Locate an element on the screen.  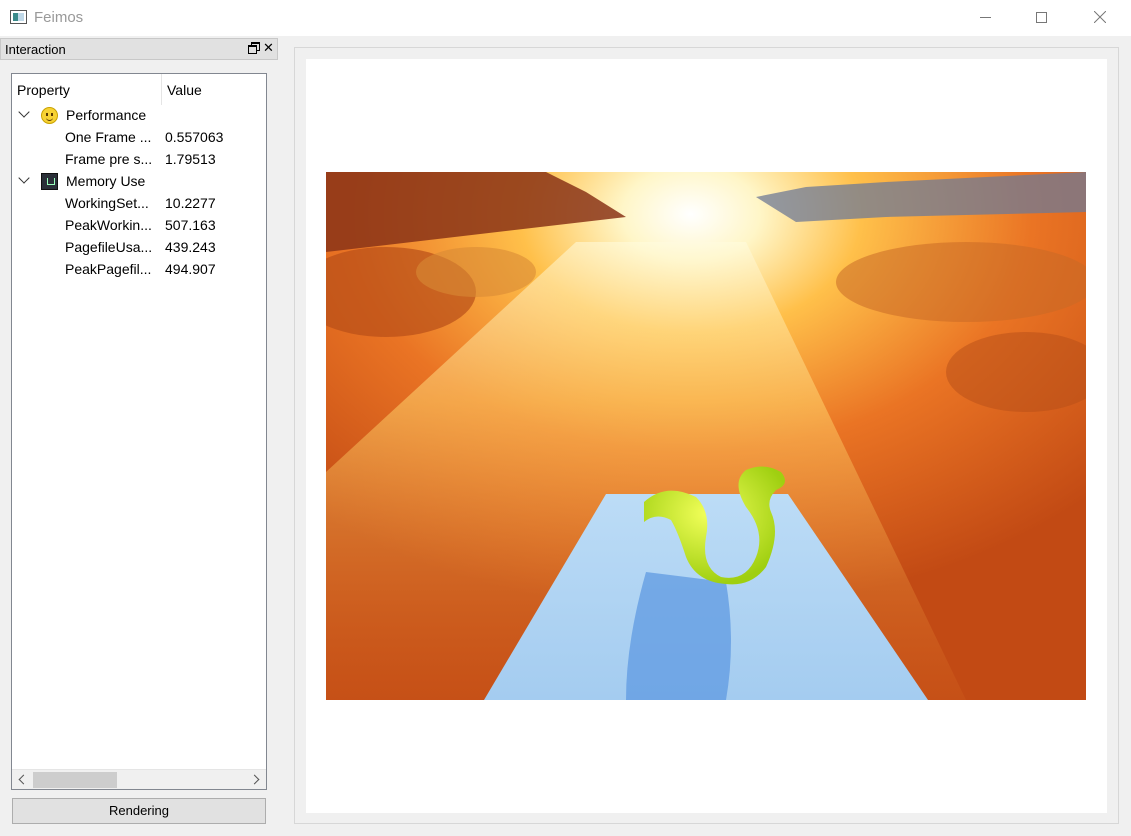
app-icon is located at coordinates (18, 17).